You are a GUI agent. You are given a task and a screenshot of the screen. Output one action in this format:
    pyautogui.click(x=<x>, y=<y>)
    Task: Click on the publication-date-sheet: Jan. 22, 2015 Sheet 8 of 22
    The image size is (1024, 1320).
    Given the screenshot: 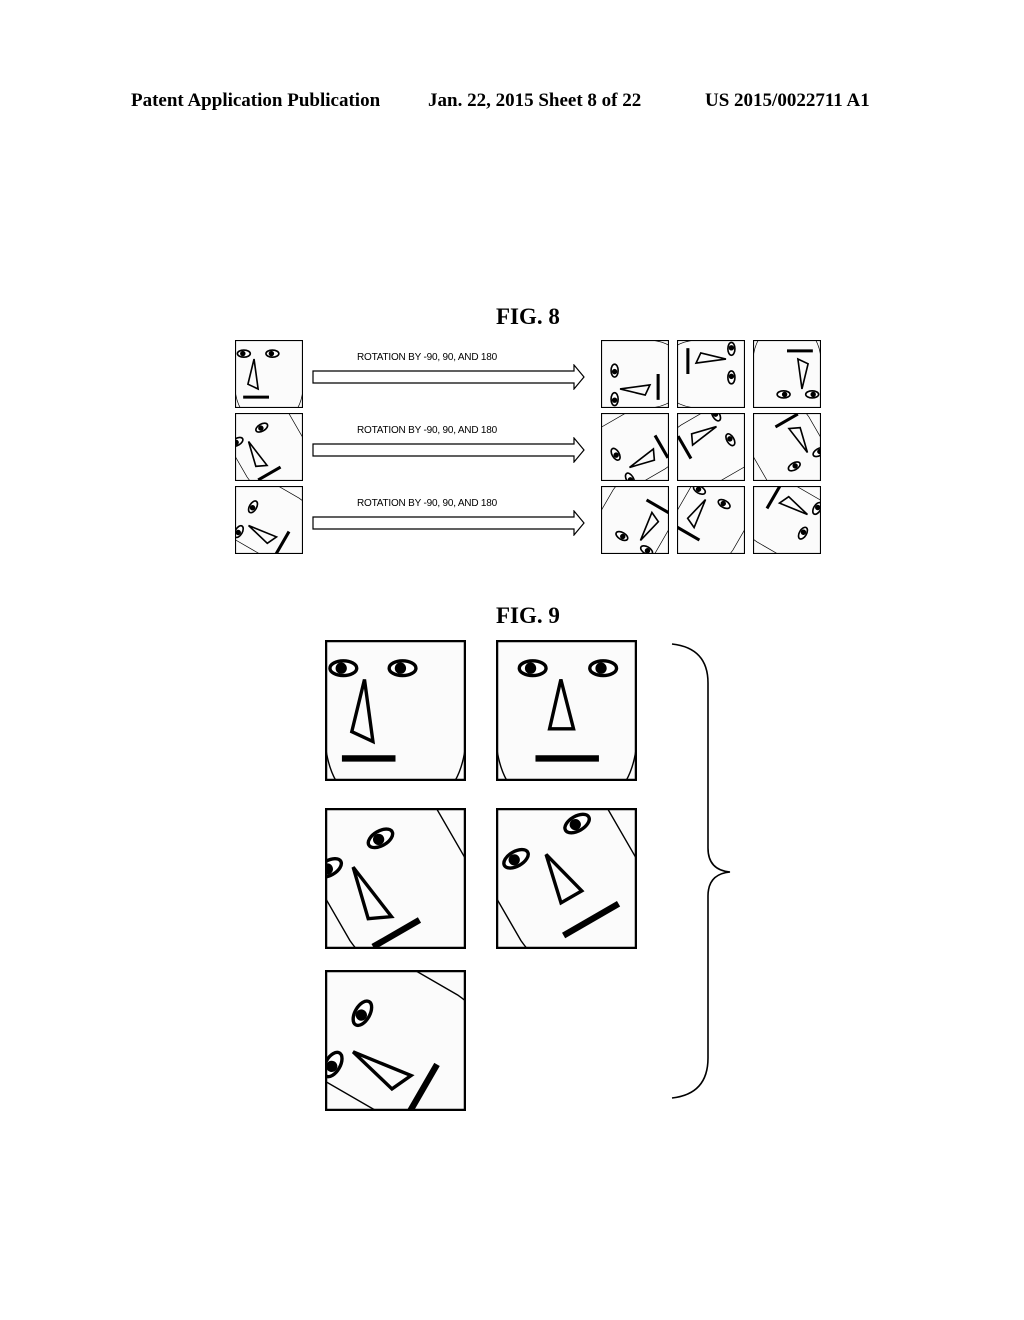 What is the action you would take?
    pyautogui.click(x=535, y=100)
    